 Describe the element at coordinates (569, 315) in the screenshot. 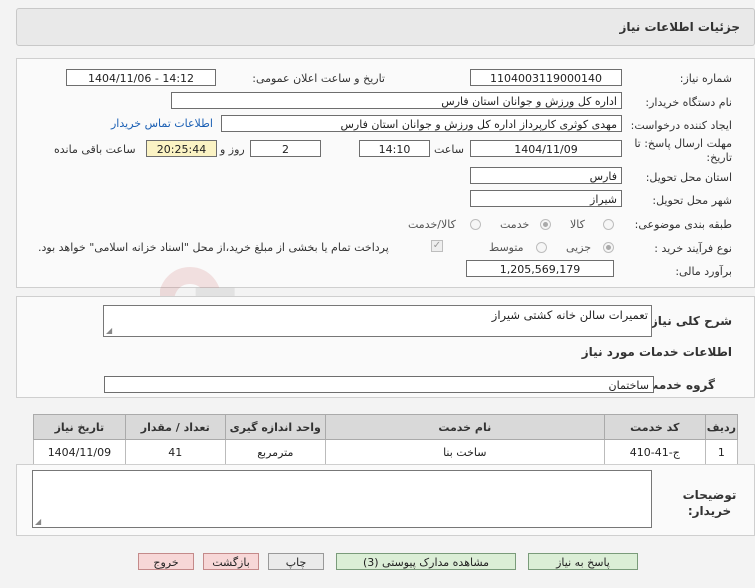

I see `description-text: تعمیرات سالن خانه کشتی شیراز` at that location.